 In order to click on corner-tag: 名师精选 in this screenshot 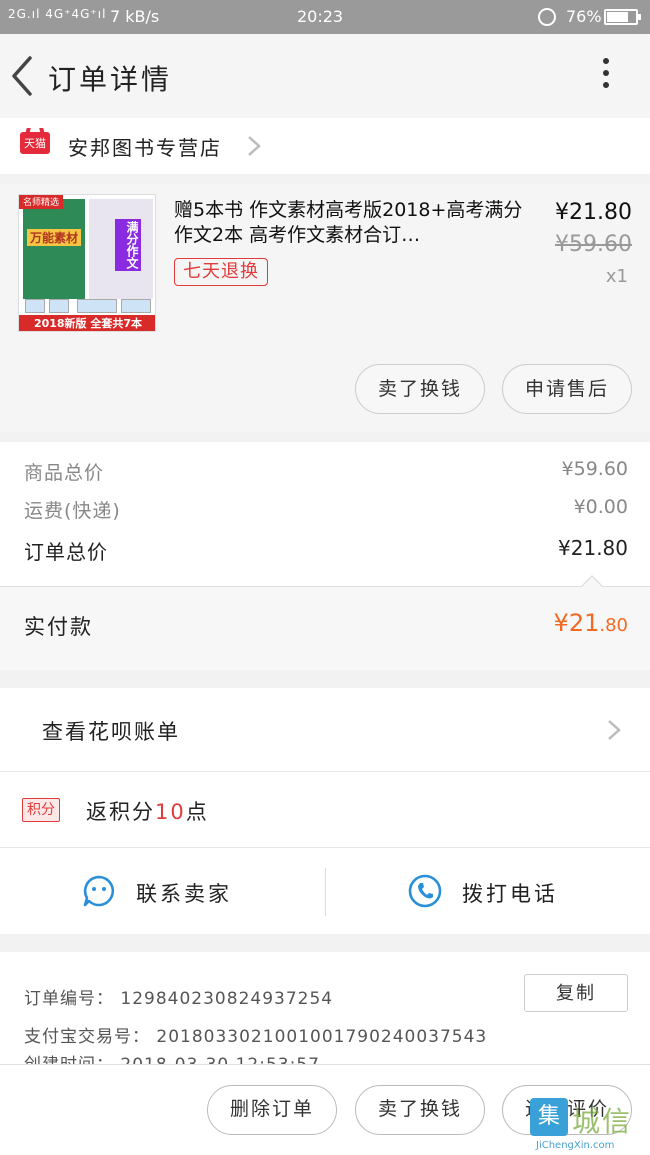, I will do `click(41, 202)`.